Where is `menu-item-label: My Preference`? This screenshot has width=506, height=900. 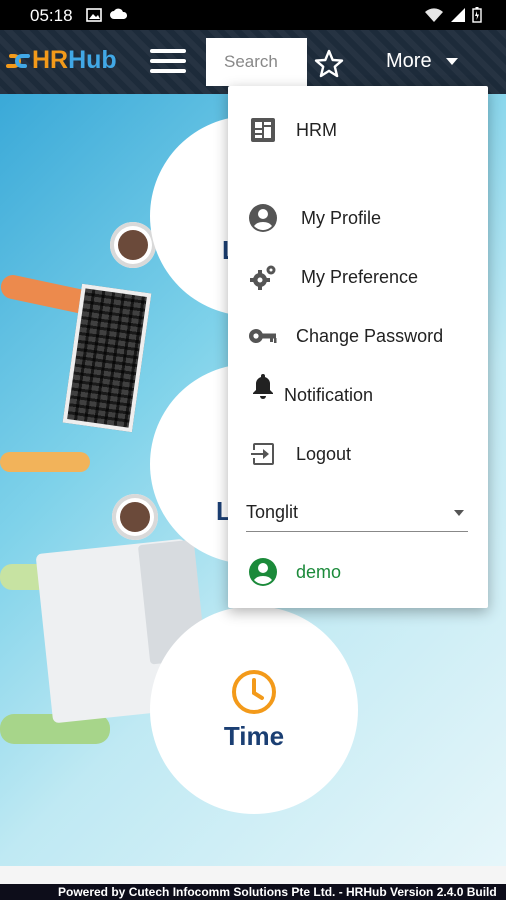
menu-item-label: My Preference is located at coordinates (360, 276).